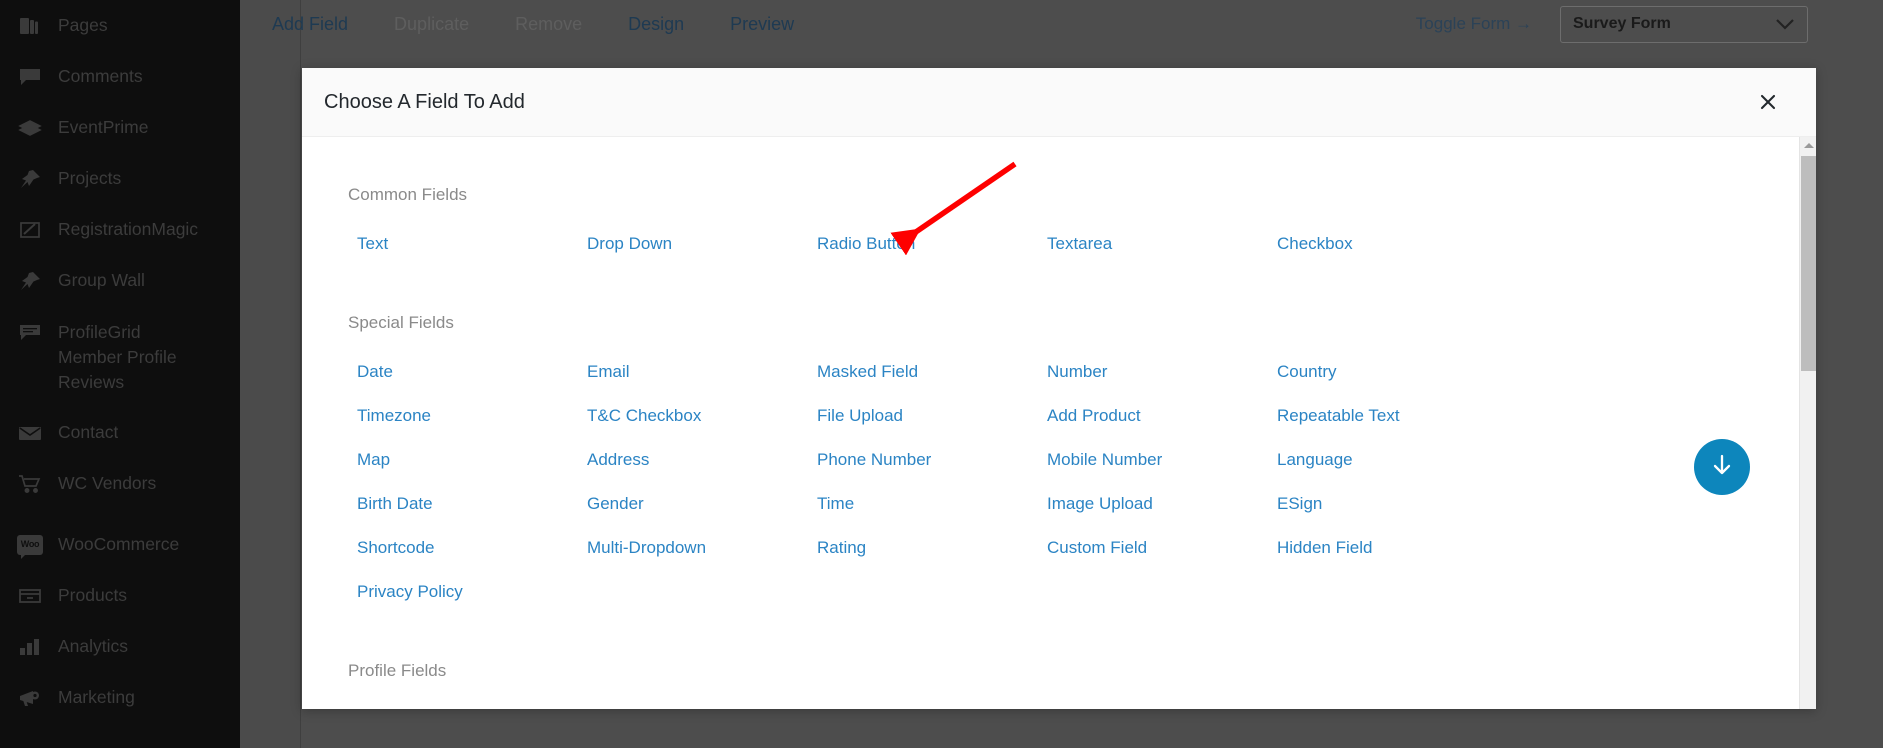 The image size is (1883, 748). What do you see at coordinates (1768, 102) in the screenshot?
I see `close-icon` at bounding box center [1768, 102].